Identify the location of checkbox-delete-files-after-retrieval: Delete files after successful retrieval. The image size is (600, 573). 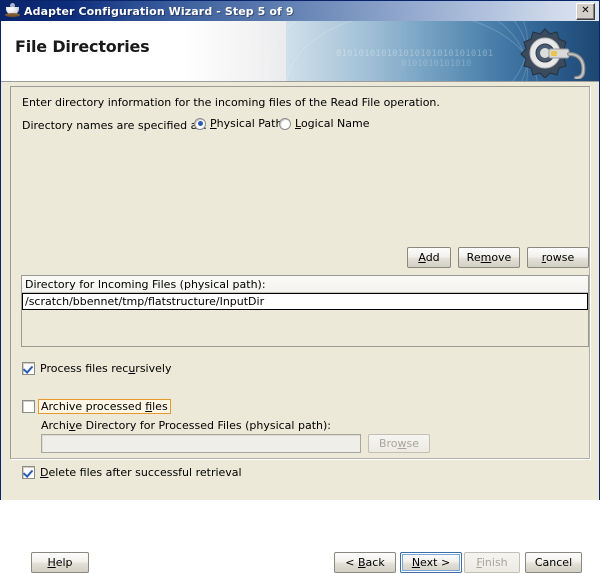
(132, 472).